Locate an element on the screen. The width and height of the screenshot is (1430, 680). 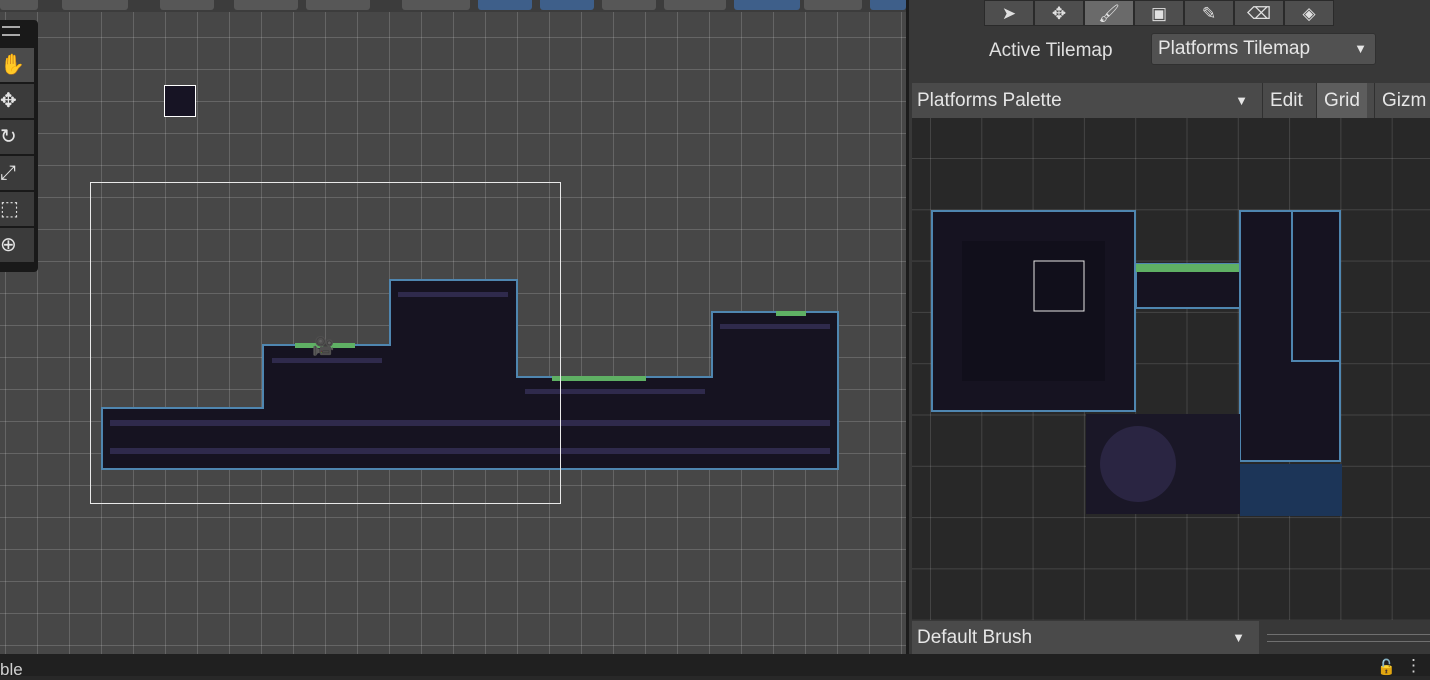
hand-icon: ✋ is located at coordinates (12, 65).